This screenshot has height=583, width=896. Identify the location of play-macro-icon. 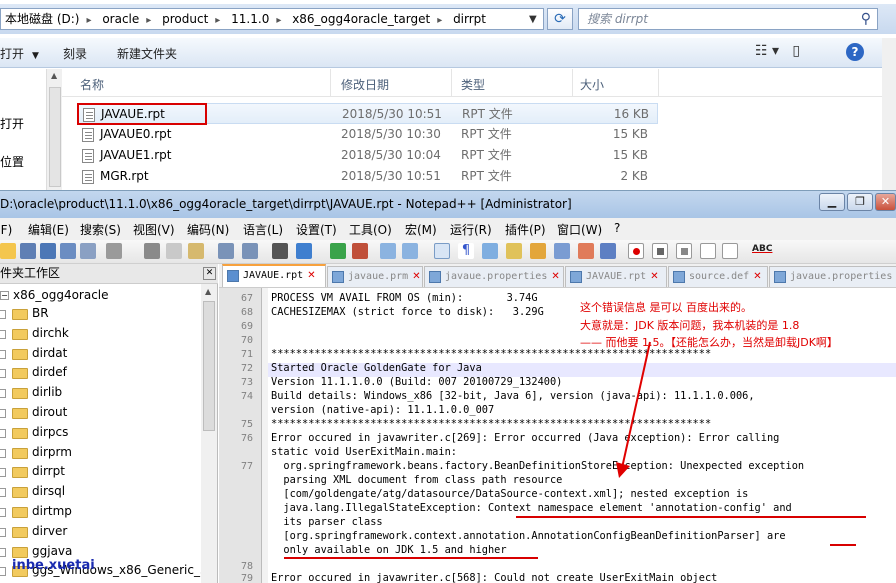
(684, 251).